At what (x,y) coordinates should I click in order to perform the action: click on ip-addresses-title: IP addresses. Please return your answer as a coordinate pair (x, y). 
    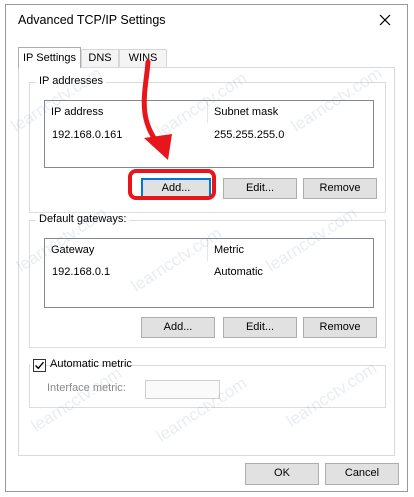
    Looking at the image, I should click on (71, 81).